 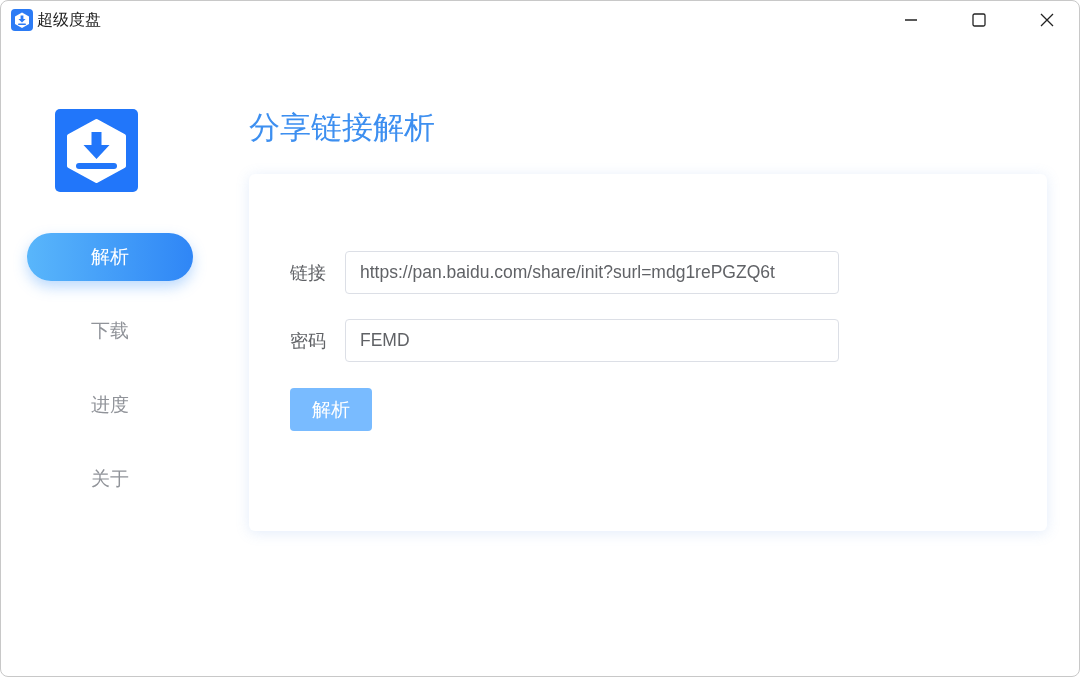 I want to click on page-title: 分享链接解析, so click(x=342, y=127).